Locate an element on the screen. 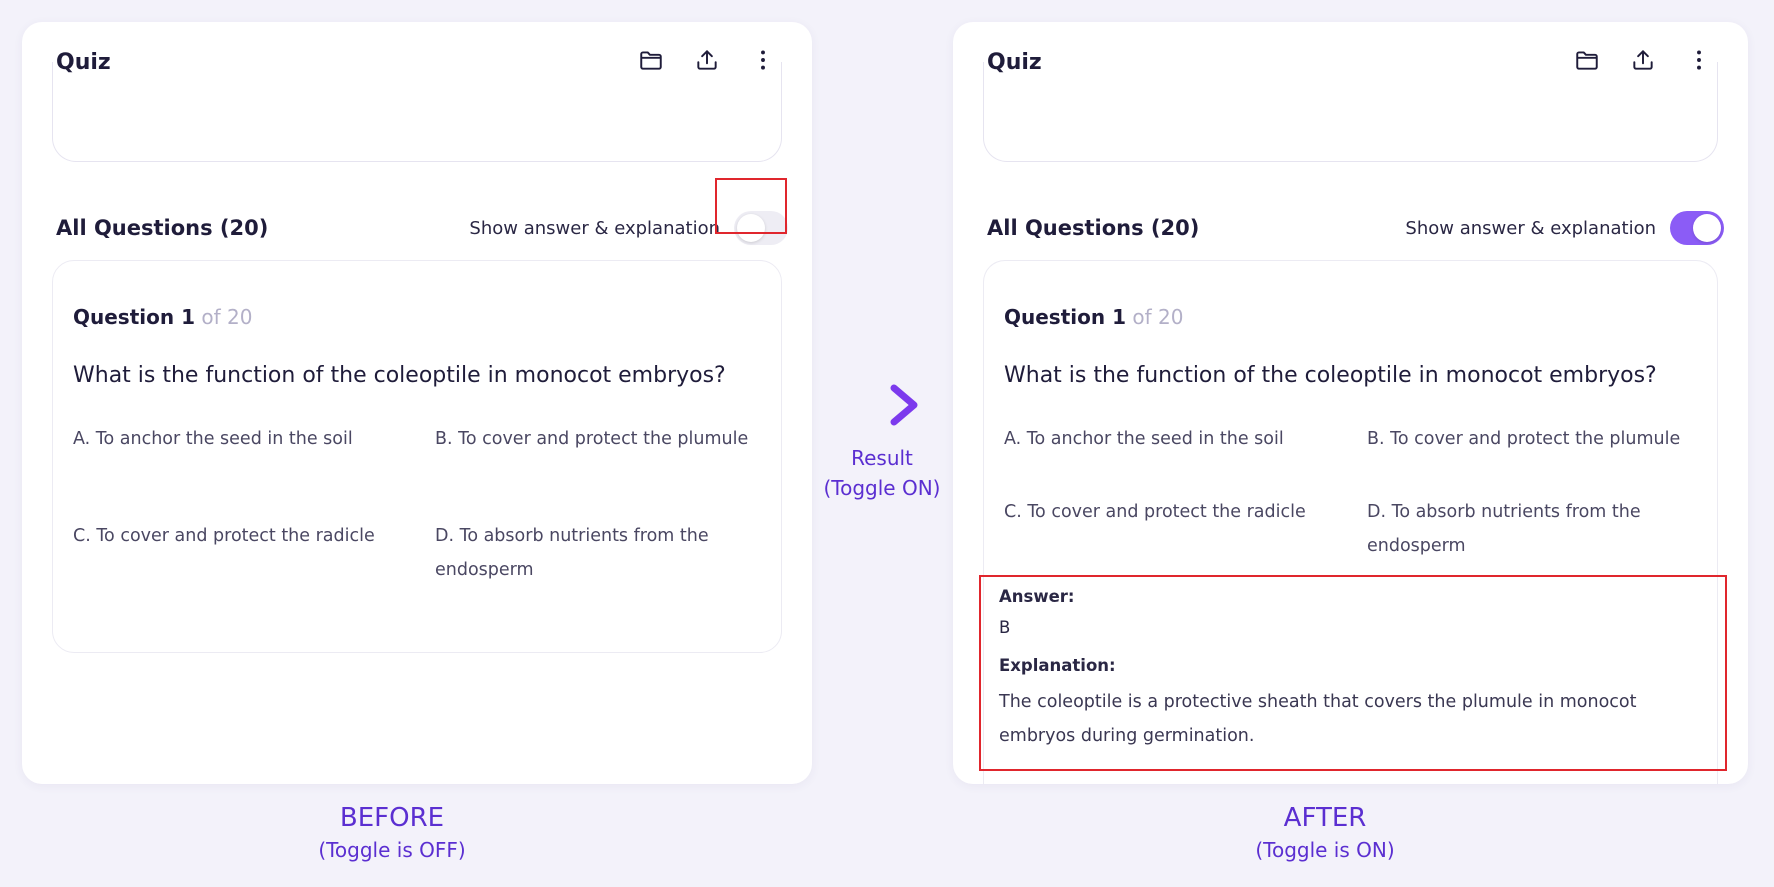 The height and width of the screenshot is (887, 1774). option-d-line2: endosperm is located at coordinates (484, 570).